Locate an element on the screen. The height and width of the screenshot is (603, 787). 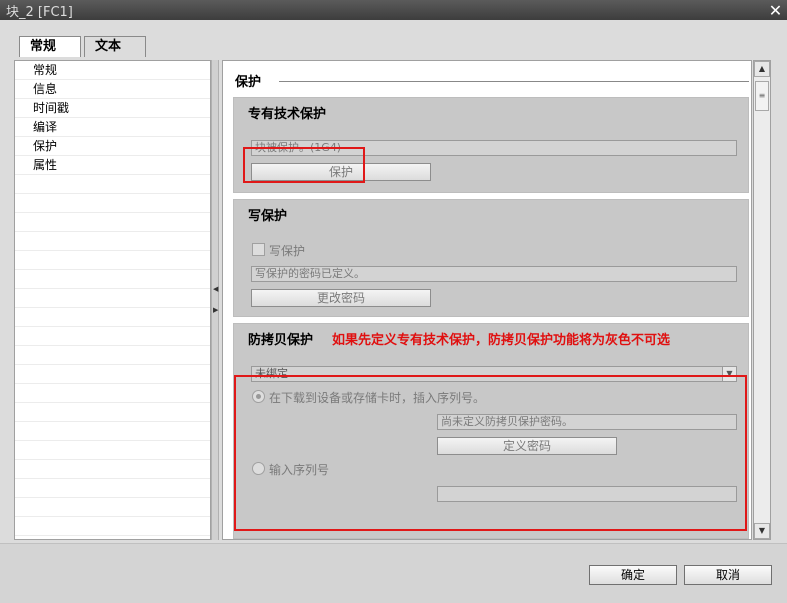
write-protect-status-field: 写保护的密码已定义。 is located at coordinates (494, 274).